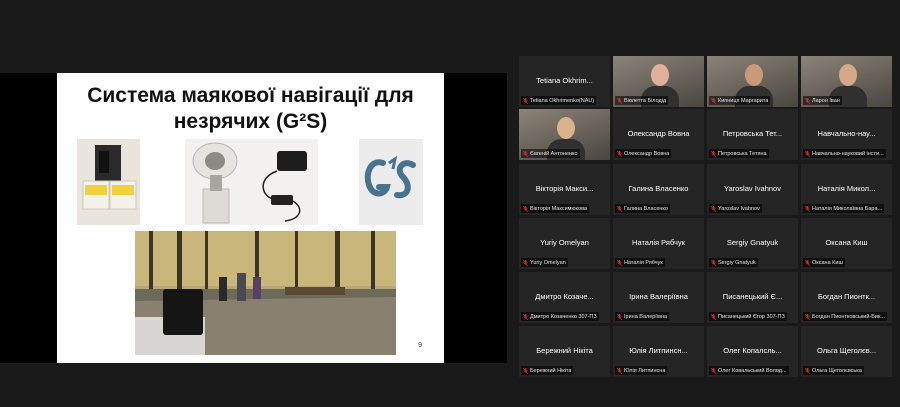  What do you see at coordinates (737, 262) in the screenshot?
I see `participant-full-name: Sergiy Gnatyuk` at bounding box center [737, 262].